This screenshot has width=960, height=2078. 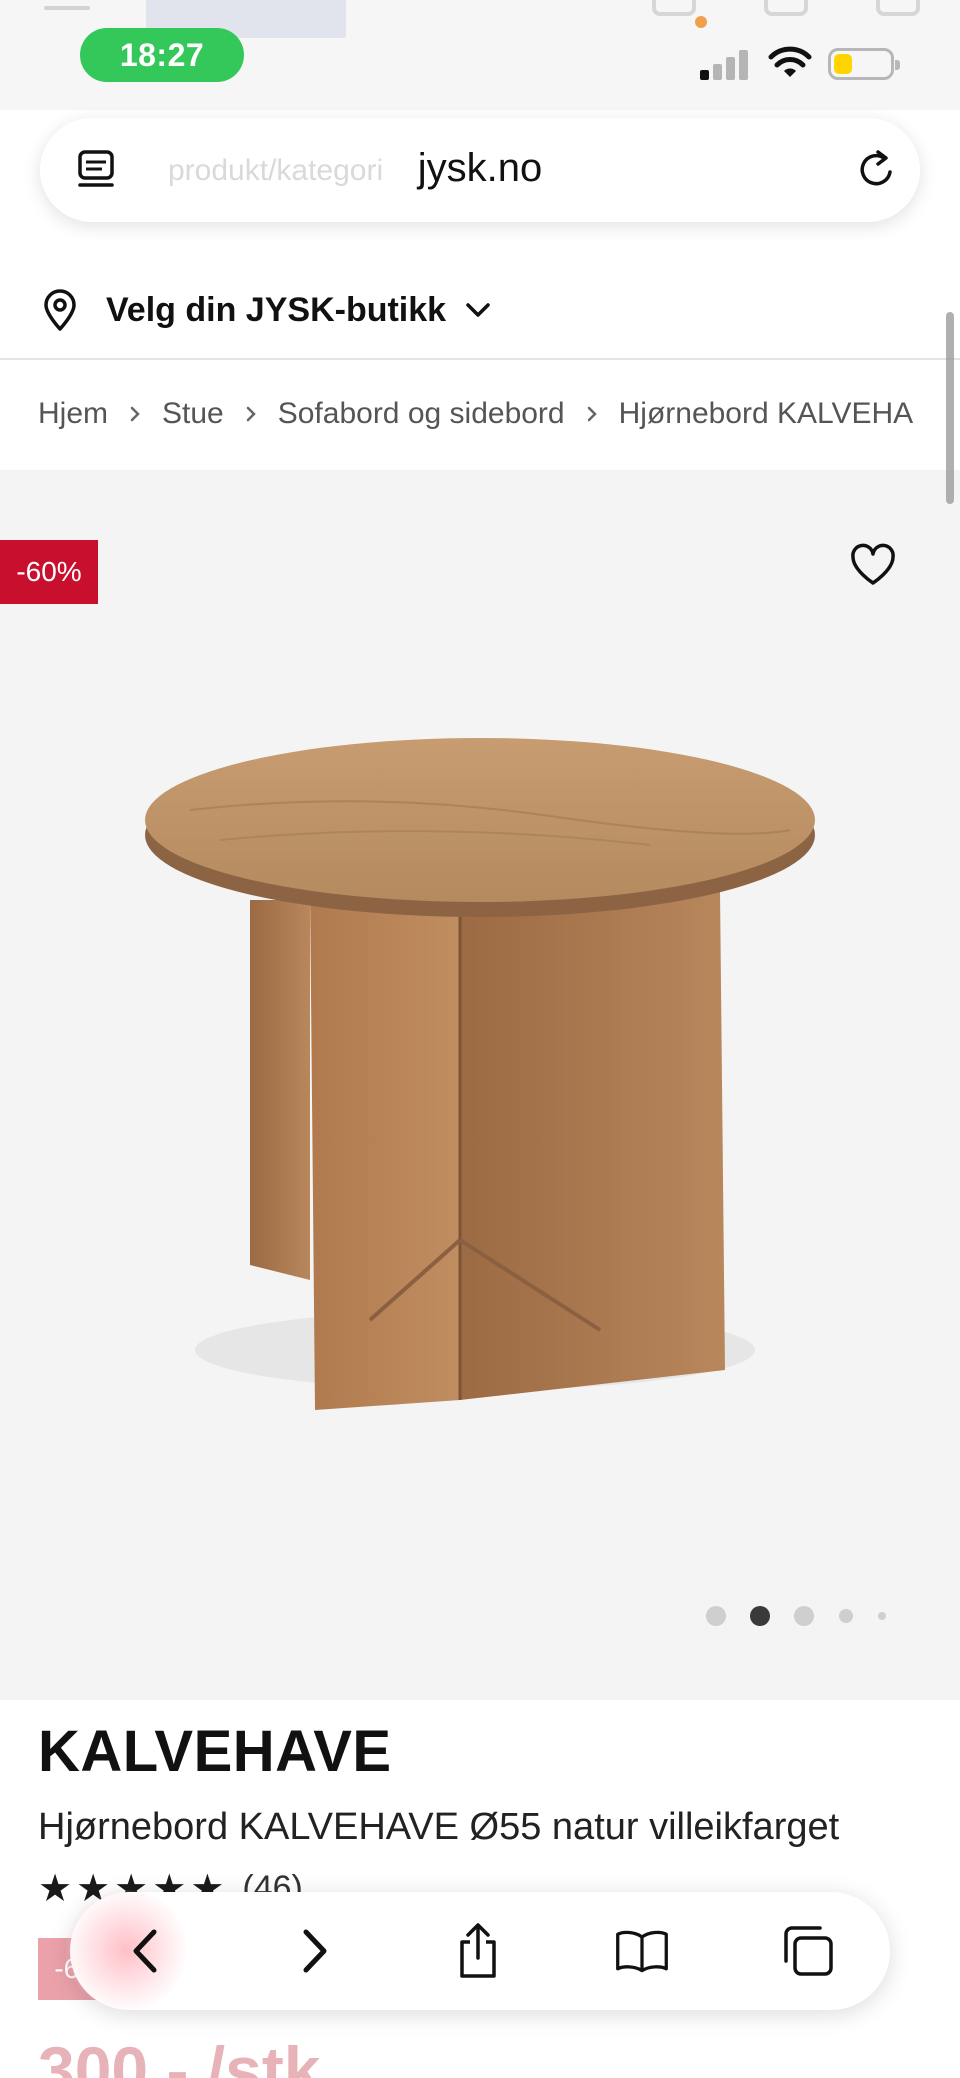 What do you see at coordinates (873, 565) in the screenshot?
I see `heart-icon` at bounding box center [873, 565].